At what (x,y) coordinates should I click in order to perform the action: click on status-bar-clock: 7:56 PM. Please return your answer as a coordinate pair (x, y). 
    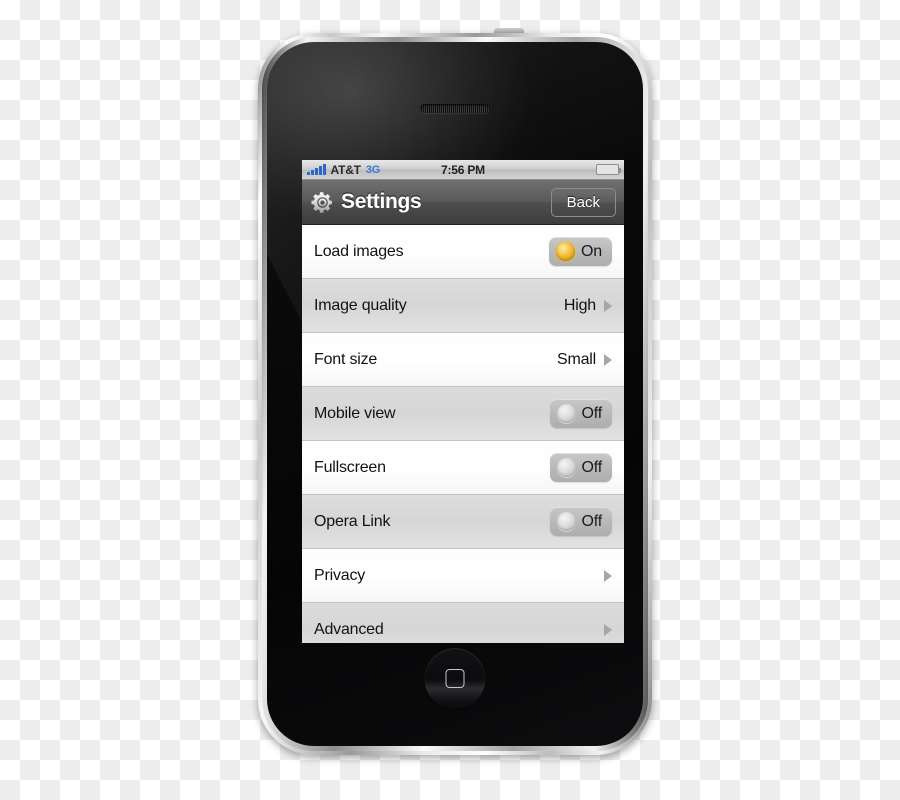
    Looking at the image, I should click on (463, 169).